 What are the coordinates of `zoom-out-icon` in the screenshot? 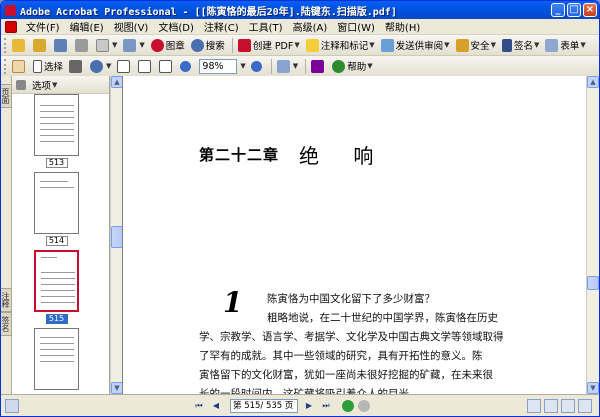 It's located at (186, 66).